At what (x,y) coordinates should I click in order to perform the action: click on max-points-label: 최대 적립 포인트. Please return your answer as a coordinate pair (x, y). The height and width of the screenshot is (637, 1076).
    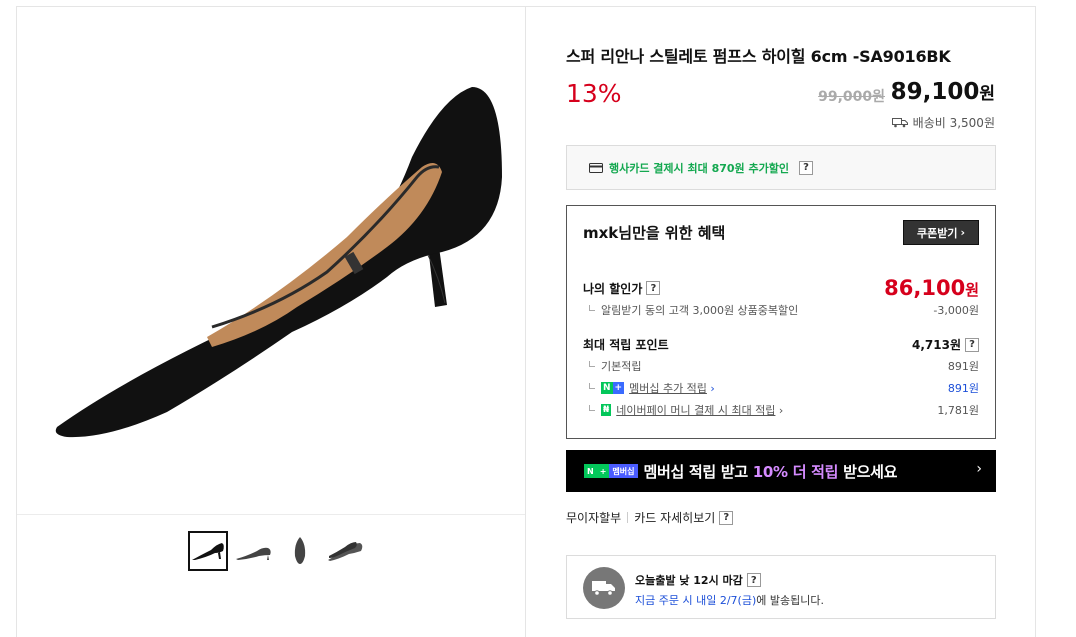
    Looking at the image, I should click on (626, 345).